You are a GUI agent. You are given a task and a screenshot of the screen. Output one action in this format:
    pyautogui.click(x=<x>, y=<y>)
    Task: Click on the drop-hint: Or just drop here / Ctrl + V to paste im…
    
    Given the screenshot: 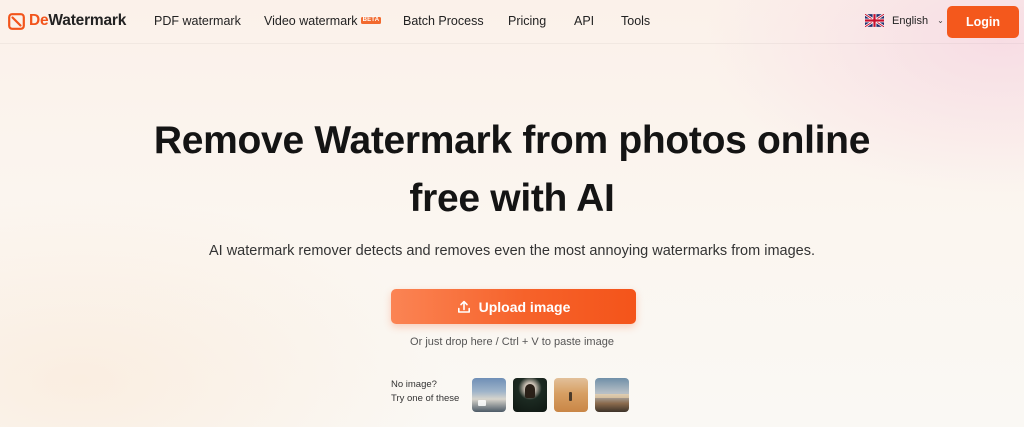 What is the action you would take?
    pyautogui.click(x=512, y=342)
    